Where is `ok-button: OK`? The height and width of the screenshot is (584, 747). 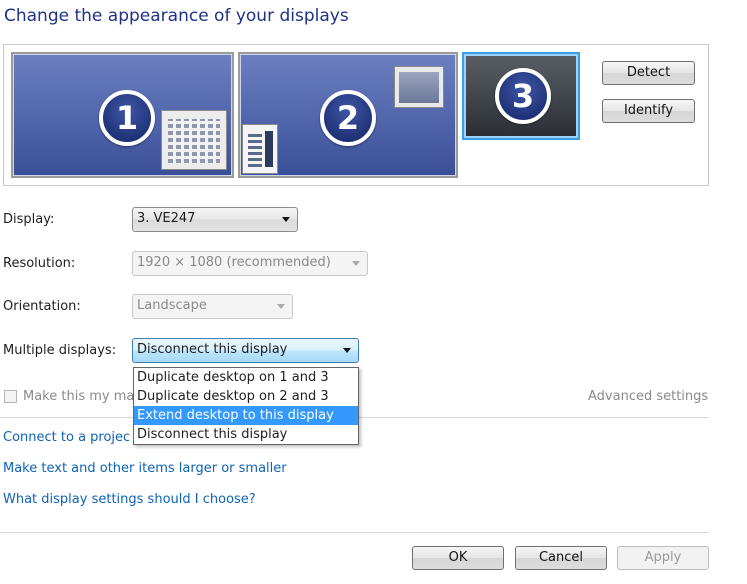
ok-button: OK is located at coordinates (458, 558).